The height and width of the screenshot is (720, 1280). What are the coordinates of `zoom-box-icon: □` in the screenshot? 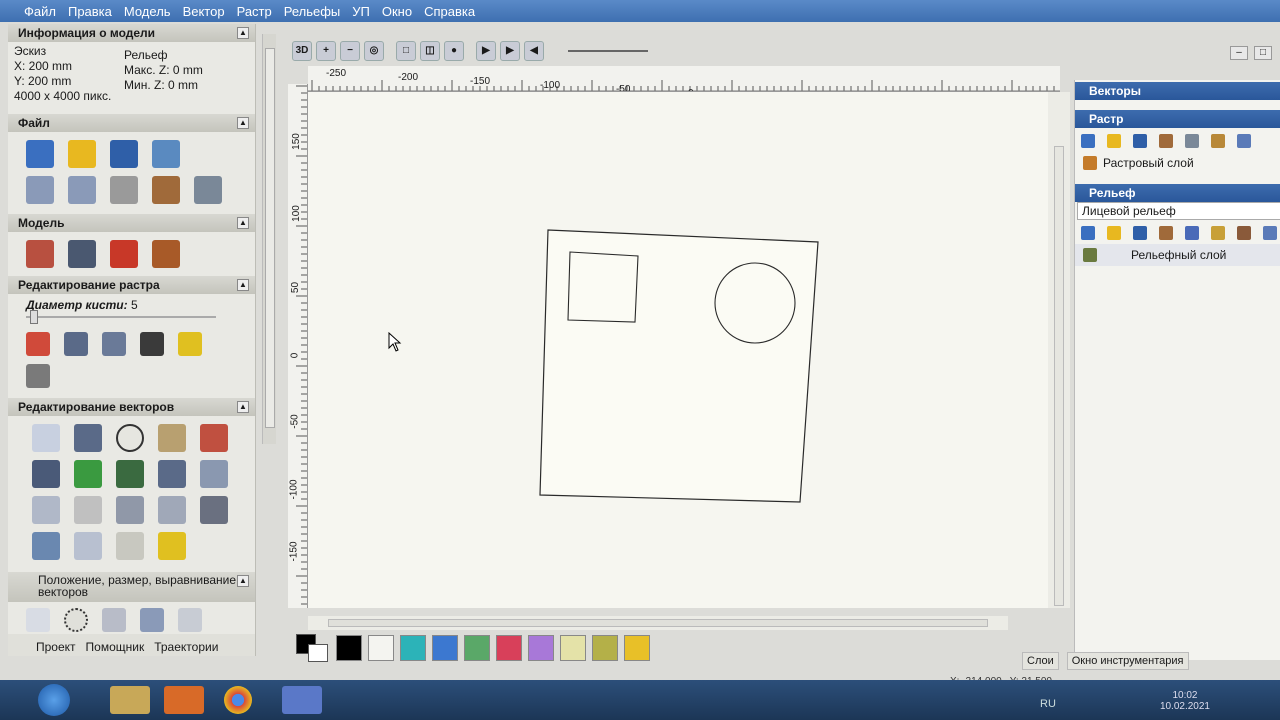 It's located at (406, 51).